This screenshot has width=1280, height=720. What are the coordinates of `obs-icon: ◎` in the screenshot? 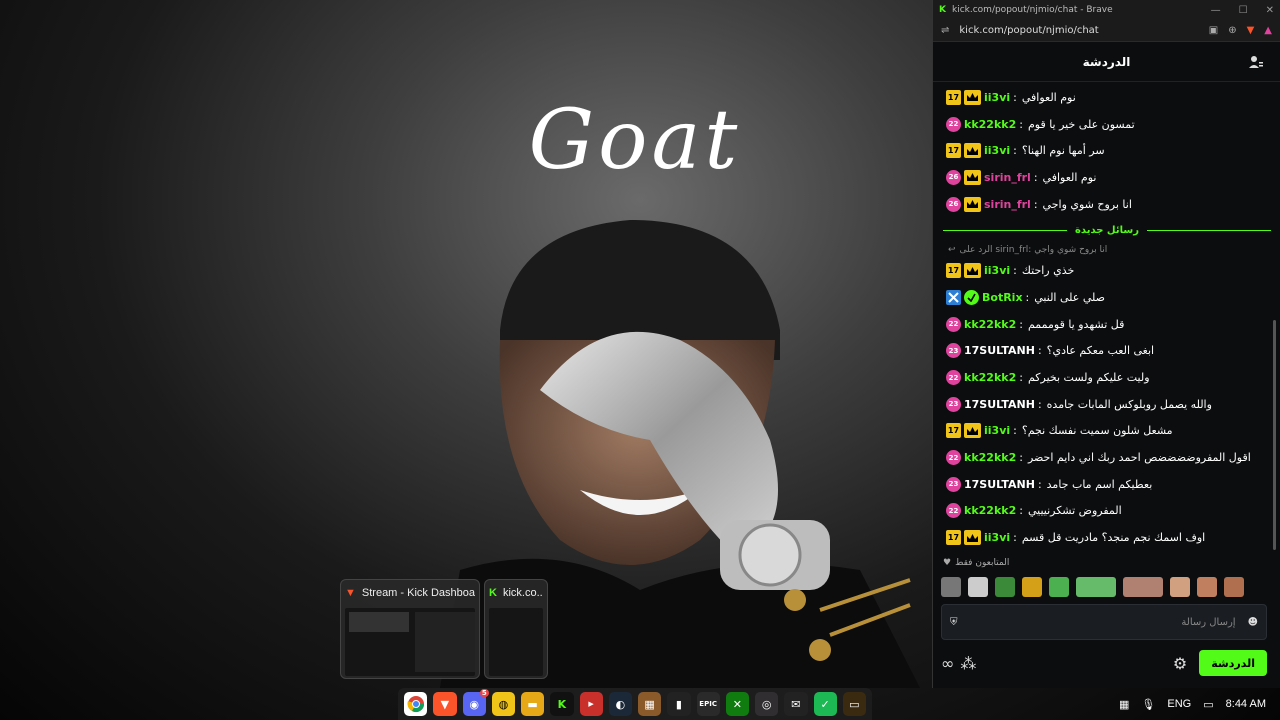 It's located at (767, 704).